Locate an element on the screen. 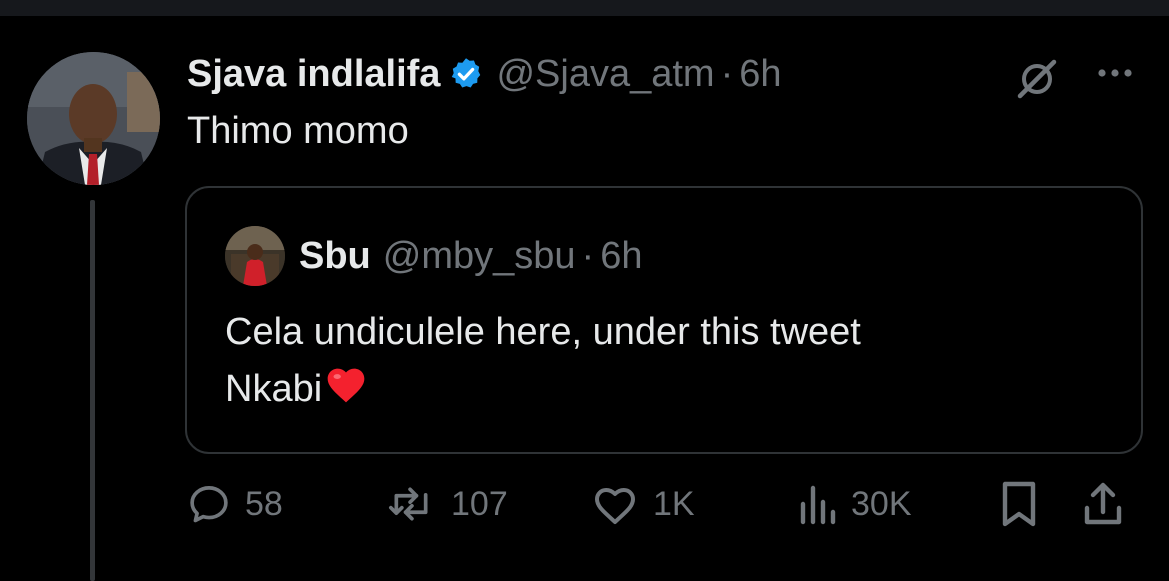  red-heart-emoji is located at coordinates (346, 385).